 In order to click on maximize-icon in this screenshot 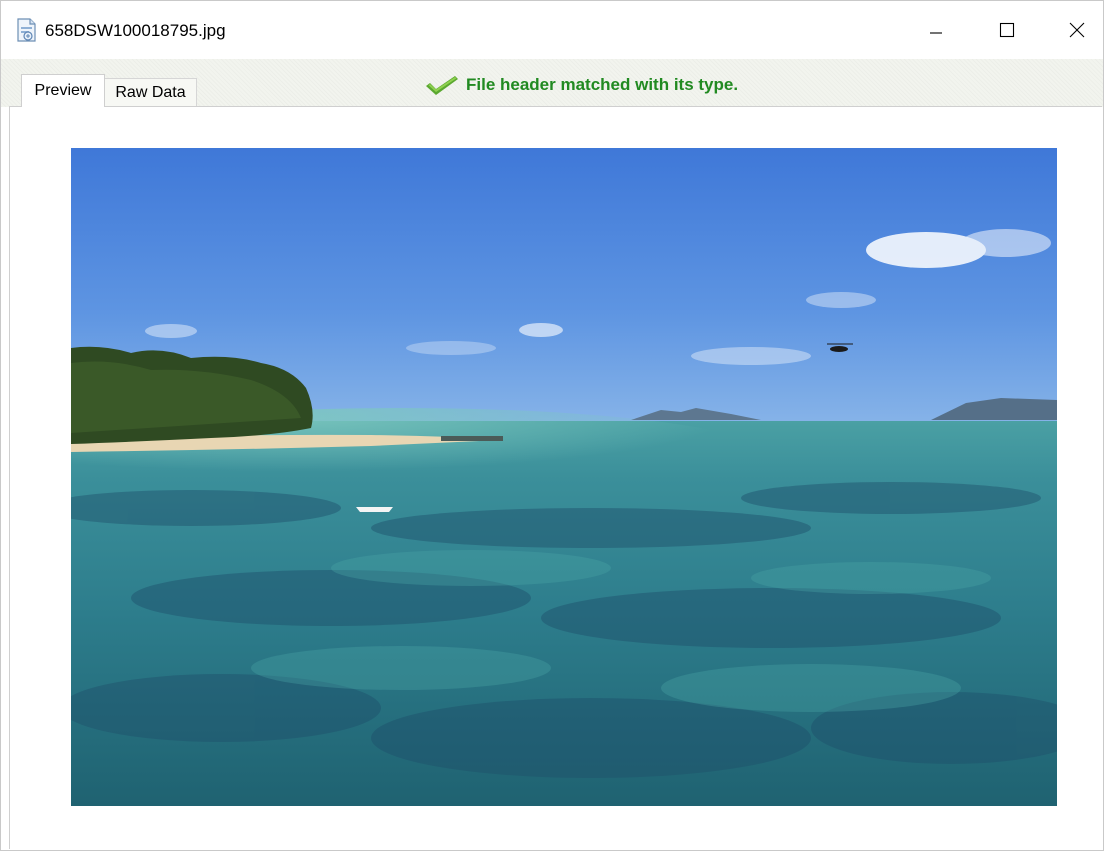, I will do `click(1007, 30)`.